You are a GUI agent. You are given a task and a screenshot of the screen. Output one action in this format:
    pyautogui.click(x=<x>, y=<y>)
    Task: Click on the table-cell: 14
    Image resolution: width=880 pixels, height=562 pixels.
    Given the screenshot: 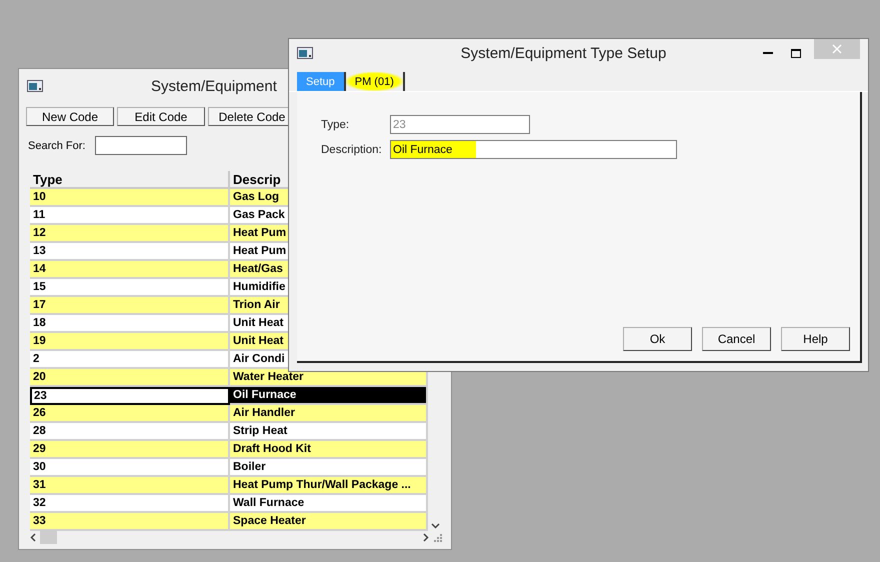 What is the action you would take?
    pyautogui.click(x=130, y=270)
    